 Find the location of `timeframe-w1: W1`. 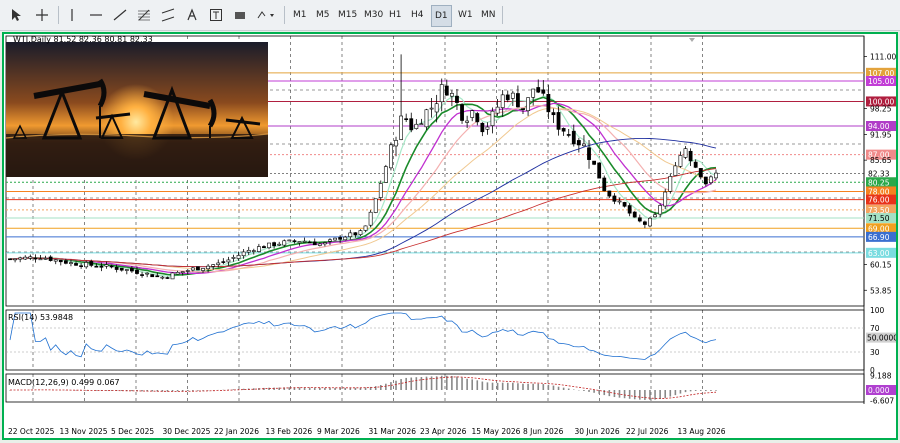

timeframe-w1: W1 is located at coordinates (465, 15).